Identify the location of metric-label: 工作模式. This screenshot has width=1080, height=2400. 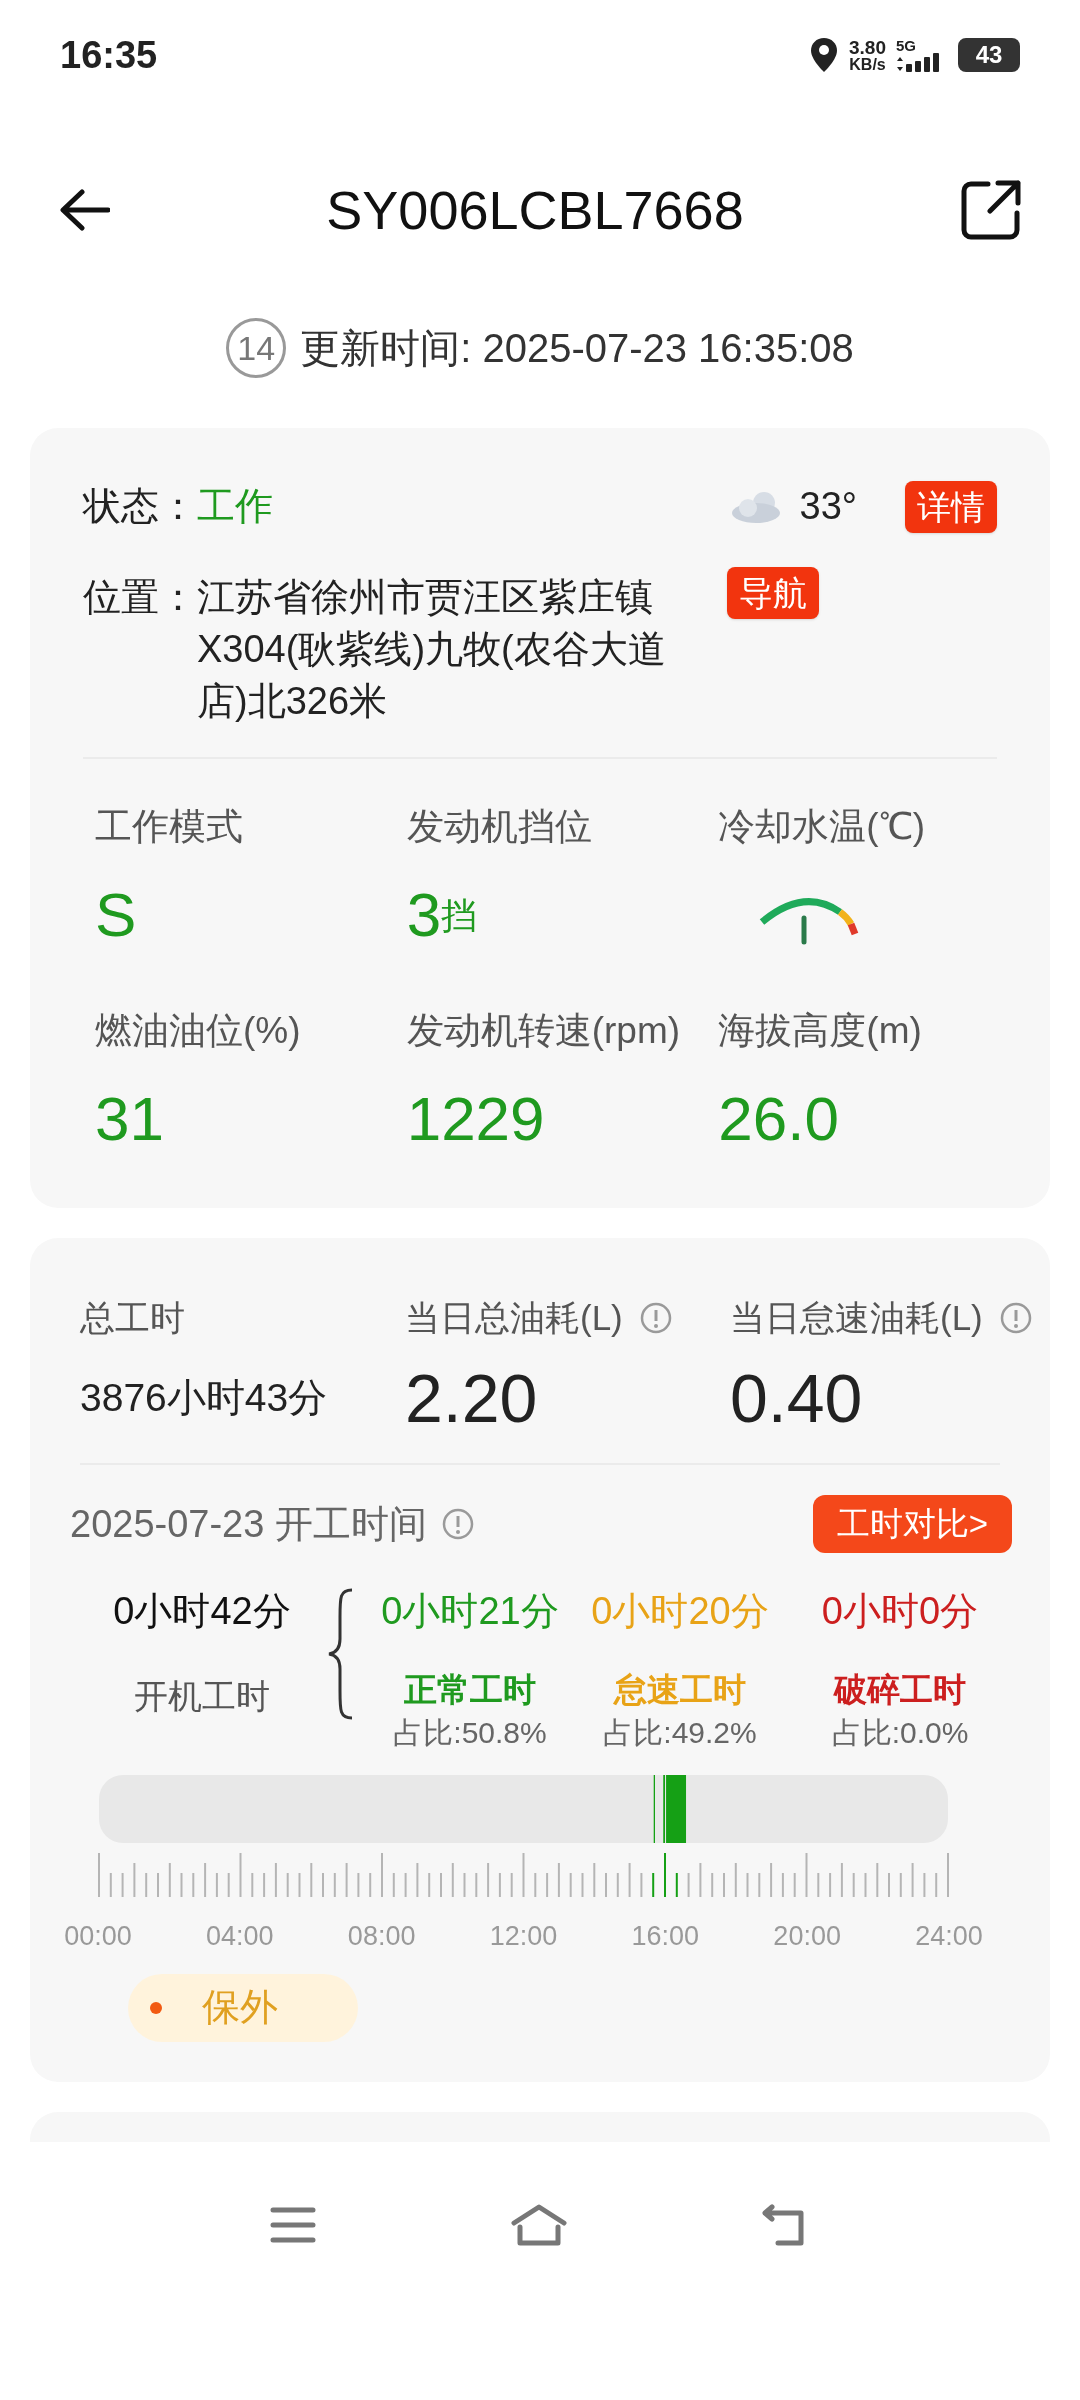
(169, 827).